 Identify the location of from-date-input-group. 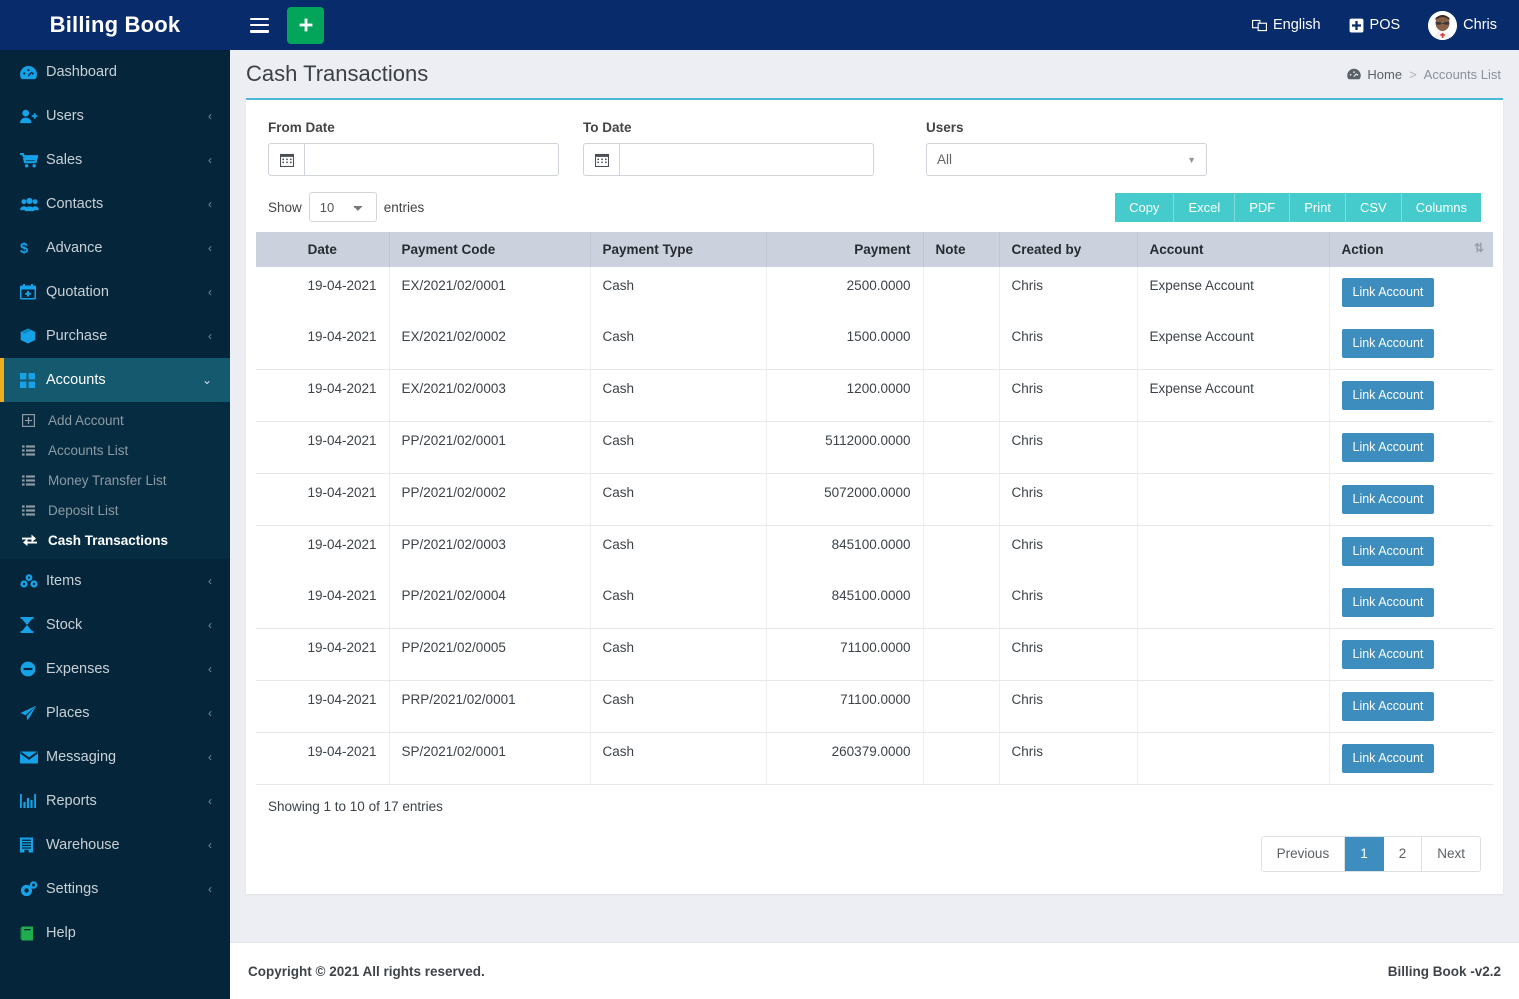
(413, 159).